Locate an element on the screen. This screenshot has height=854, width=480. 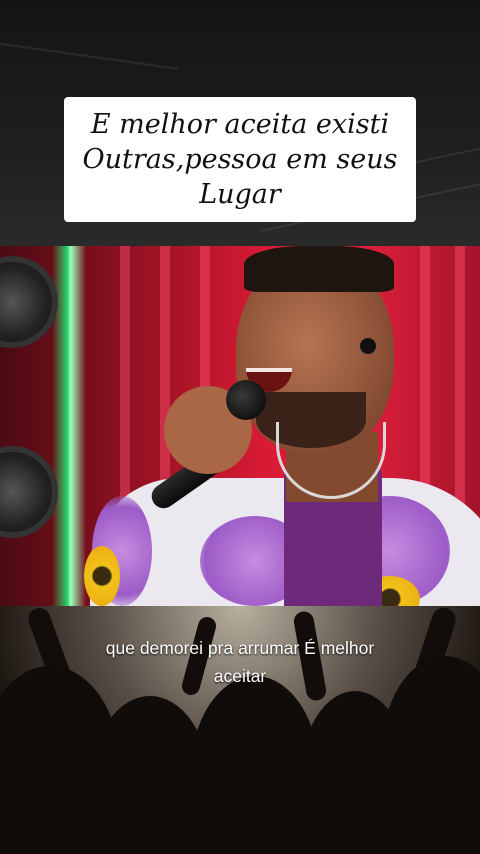
caption-line: E melhor aceita existi is located at coordinates (240, 124).